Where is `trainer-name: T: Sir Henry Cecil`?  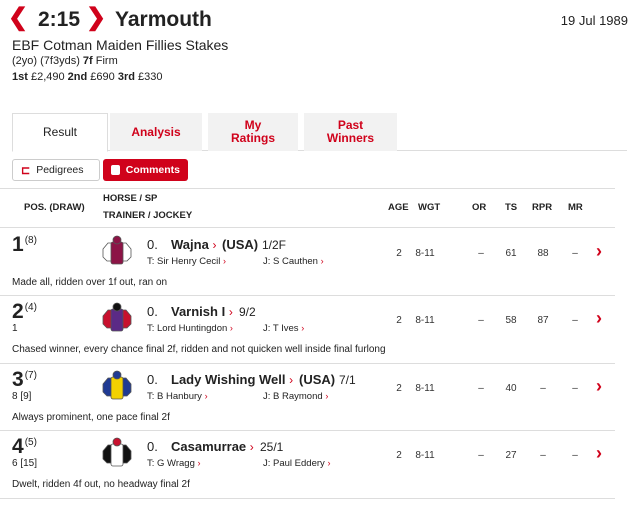
trainer-name: T: Sir Henry Cecil is located at coordinates (184, 261).